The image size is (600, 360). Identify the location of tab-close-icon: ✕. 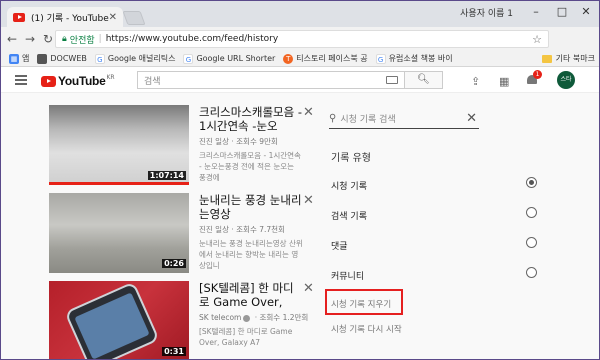
(113, 17).